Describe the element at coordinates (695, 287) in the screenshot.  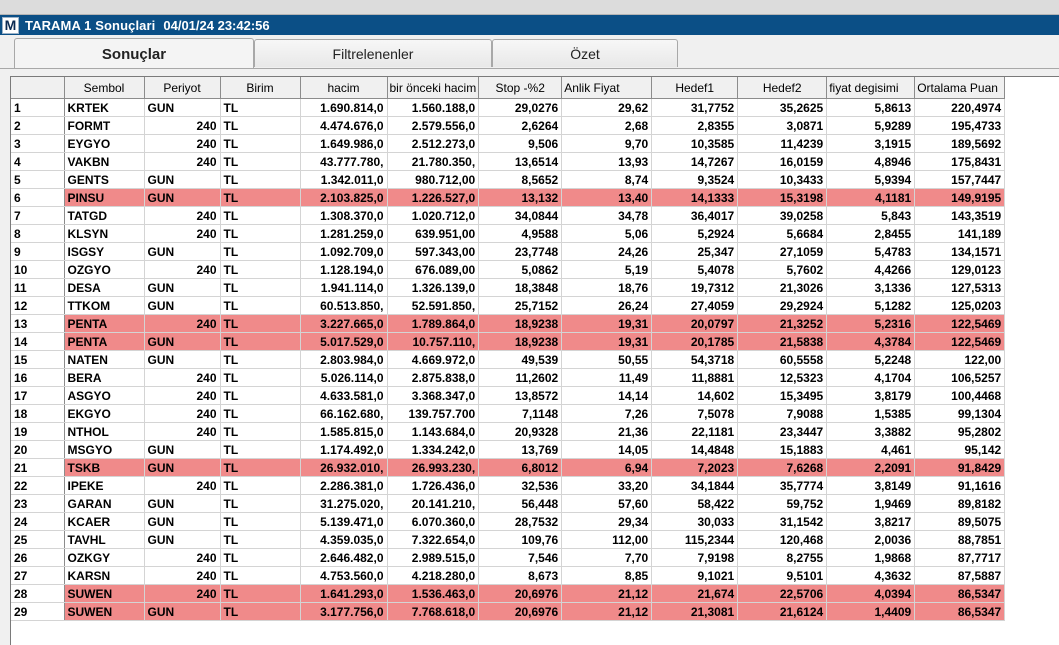
I see `cell-hedef1: 19,7312` at that location.